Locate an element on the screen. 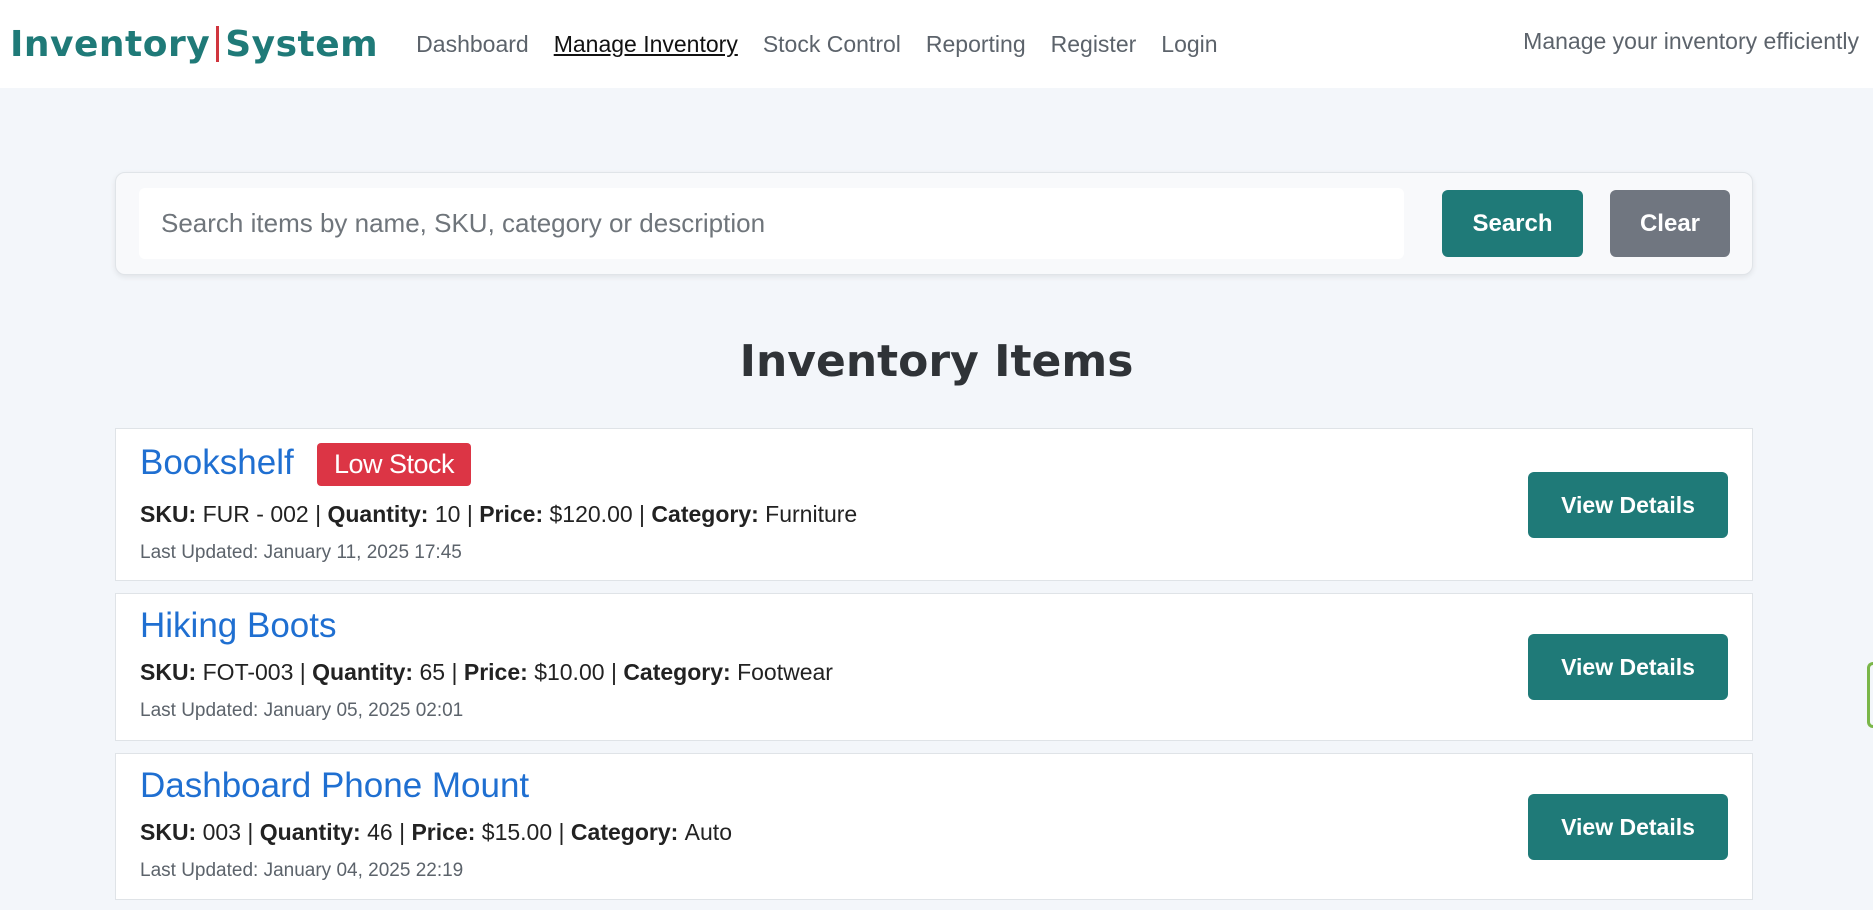 The image size is (1873, 910). price-value: $15.00 is located at coordinates (517, 832).